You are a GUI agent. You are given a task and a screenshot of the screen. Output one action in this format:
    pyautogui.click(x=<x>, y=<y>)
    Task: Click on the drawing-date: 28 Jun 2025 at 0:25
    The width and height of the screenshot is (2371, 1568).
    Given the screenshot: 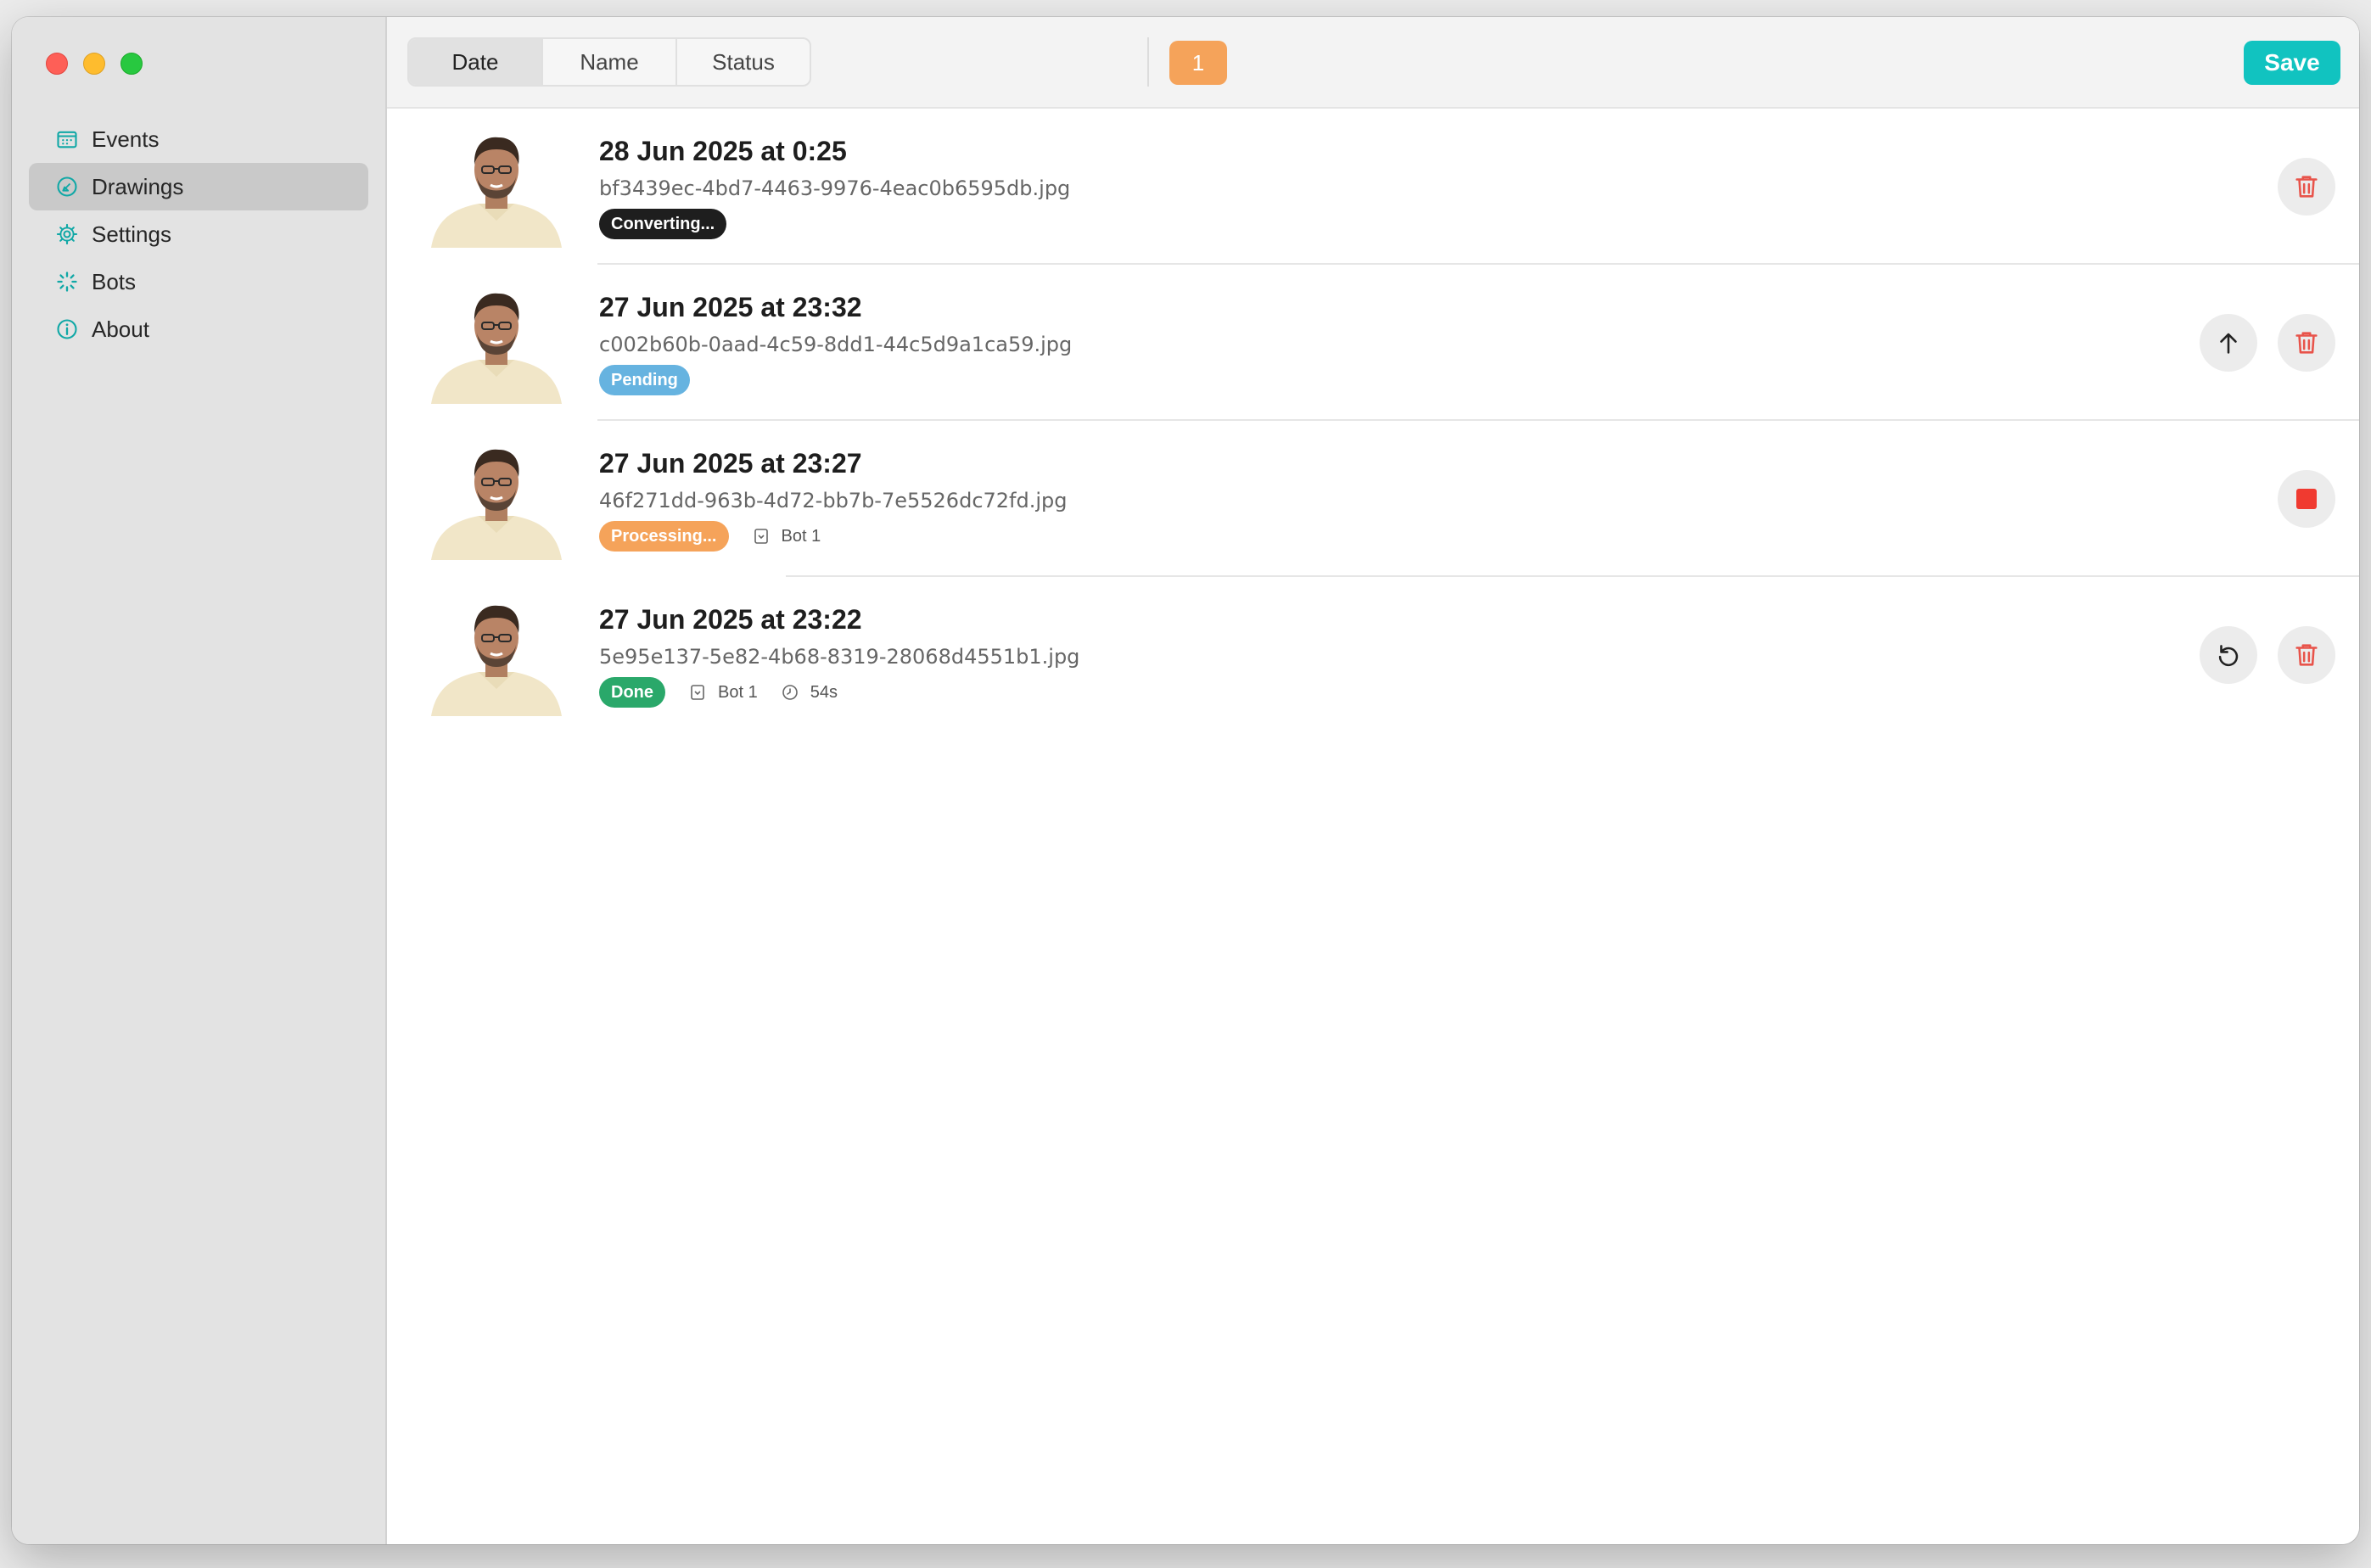 What is the action you would take?
    pyautogui.click(x=723, y=151)
    